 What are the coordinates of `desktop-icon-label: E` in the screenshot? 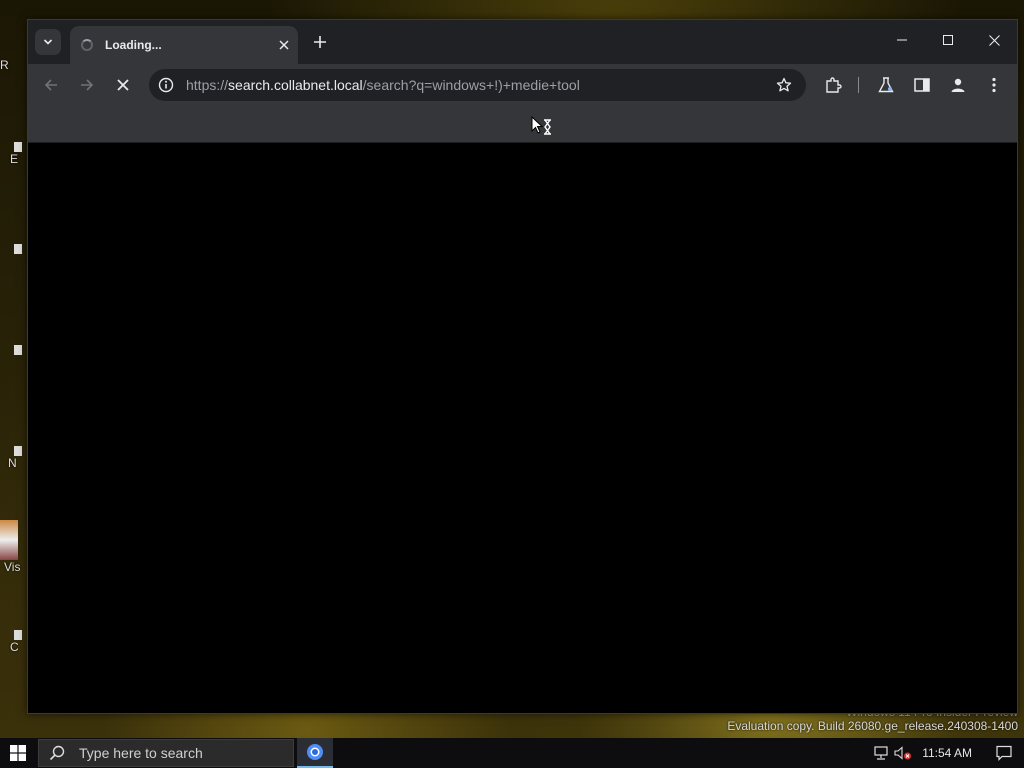 It's located at (14, 159).